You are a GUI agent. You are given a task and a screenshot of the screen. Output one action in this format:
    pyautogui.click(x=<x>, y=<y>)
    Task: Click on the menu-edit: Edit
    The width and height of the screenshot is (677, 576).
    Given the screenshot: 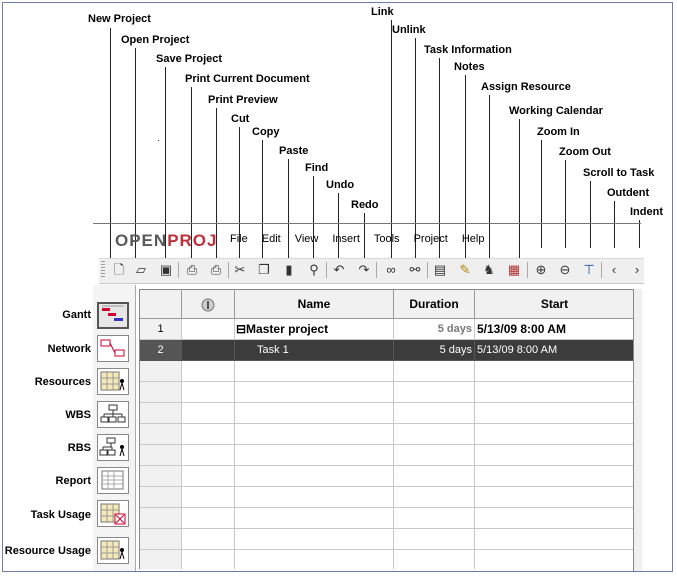 What is the action you would take?
    pyautogui.click(x=271, y=239)
    